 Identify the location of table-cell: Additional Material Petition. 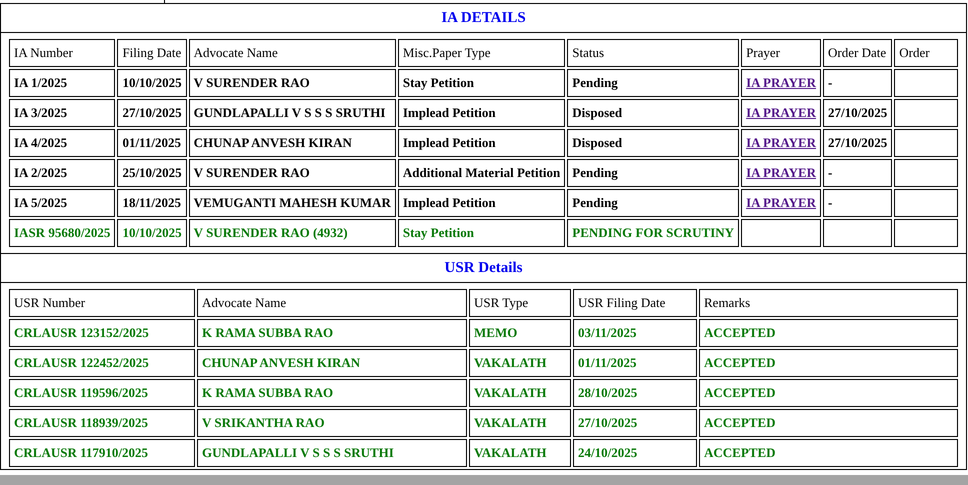
(482, 173).